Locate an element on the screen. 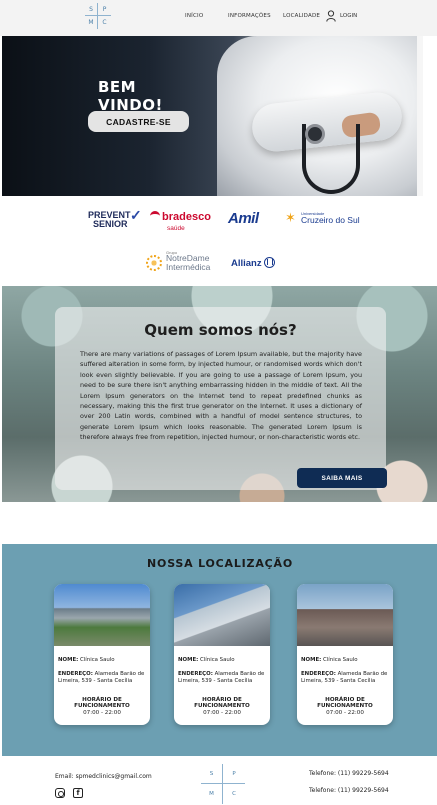  sun-icon is located at coordinates (154, 263).